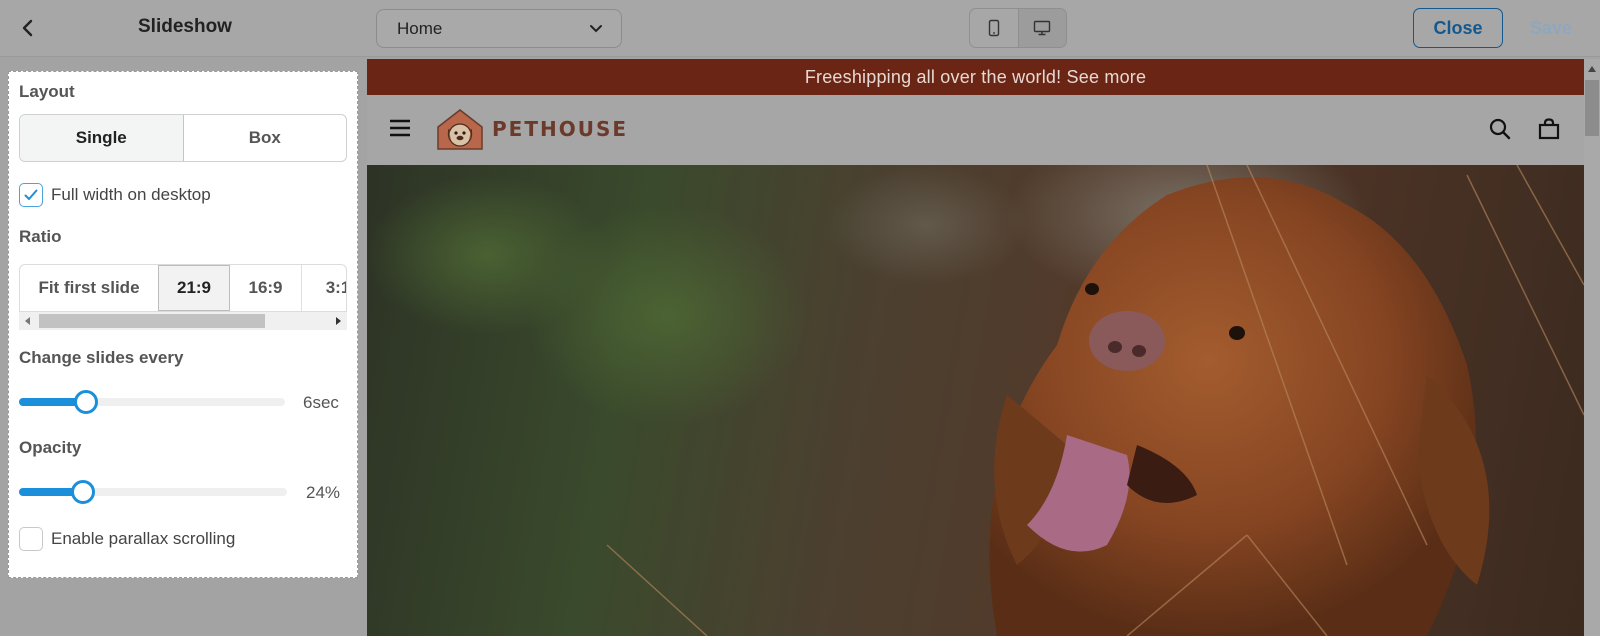 The height and width of the screenshot is (636, 1600). I want to click on mobile-icon, so click(994, 28).